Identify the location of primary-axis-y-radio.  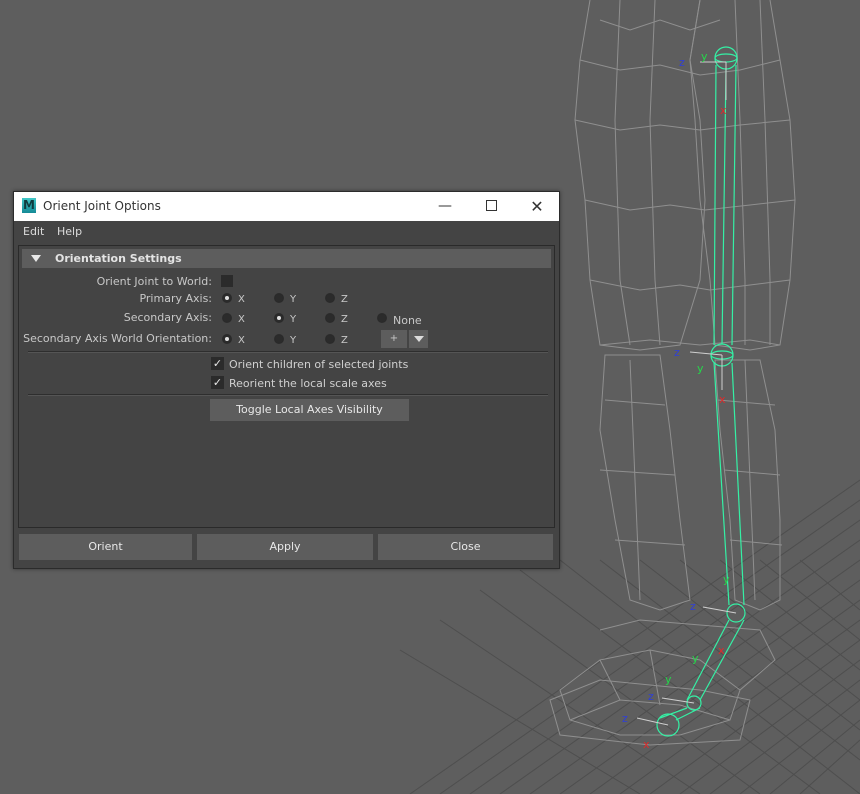
(279, 298).